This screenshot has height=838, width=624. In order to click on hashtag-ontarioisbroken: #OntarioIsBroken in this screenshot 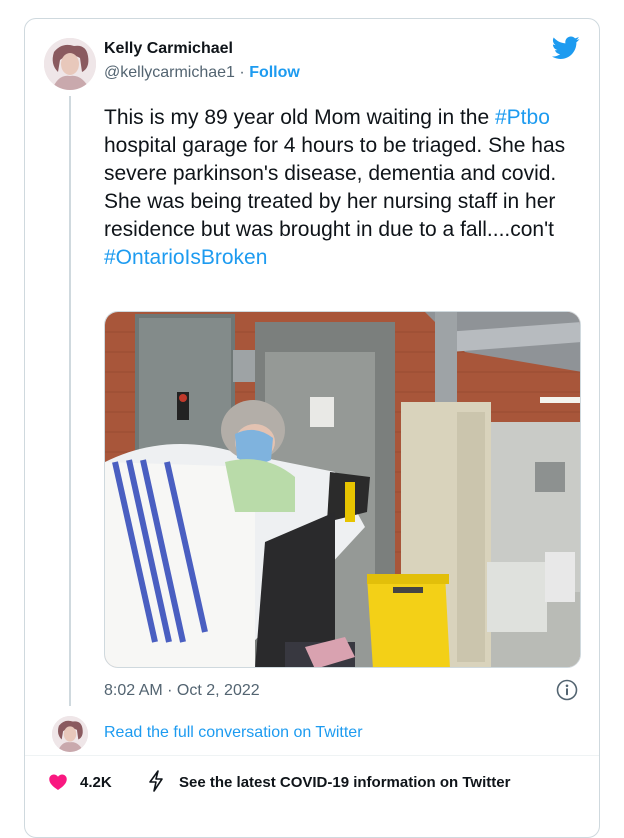, I will do `click(185, 257)`.